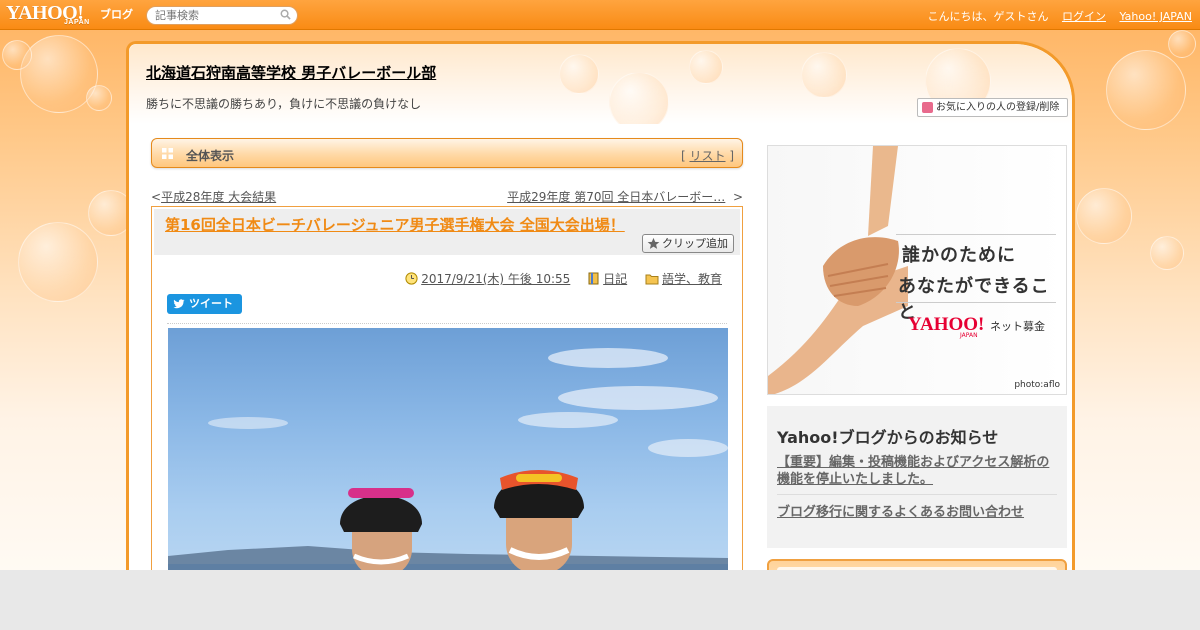 This screenshot has width=1200, height=630. I want to click on article-meta: 2017/9/21(木) 午後 10:55 日記 語学、教育, so click(556, 278).